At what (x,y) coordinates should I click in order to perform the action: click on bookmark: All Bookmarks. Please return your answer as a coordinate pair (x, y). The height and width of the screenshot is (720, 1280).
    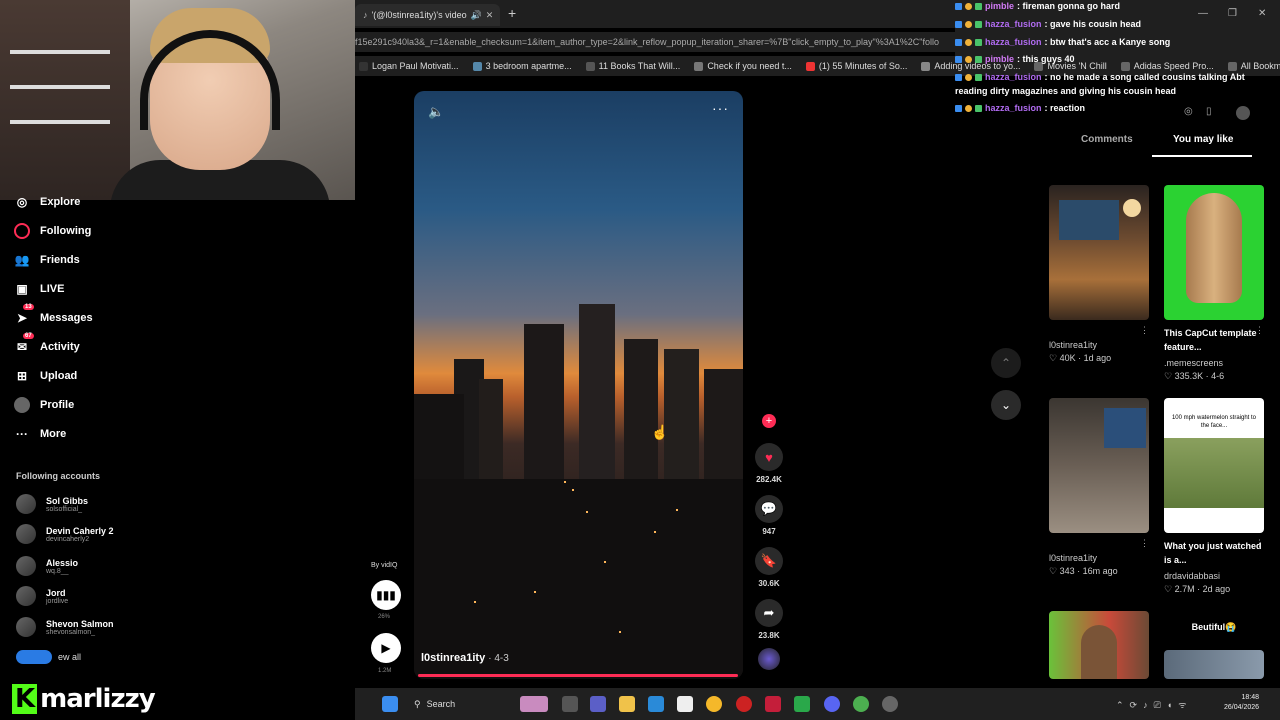
    Looking at the image, I should click on (1253, 66).